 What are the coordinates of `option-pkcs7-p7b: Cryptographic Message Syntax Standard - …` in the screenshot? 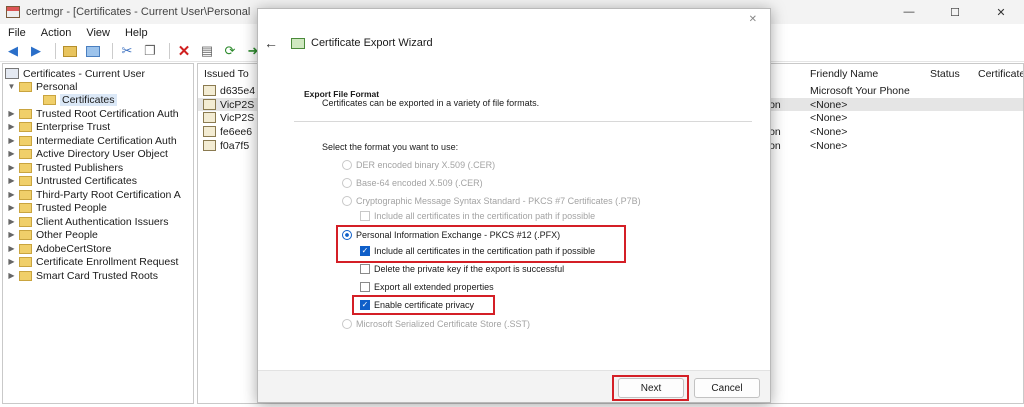 It's located at (491, 201).